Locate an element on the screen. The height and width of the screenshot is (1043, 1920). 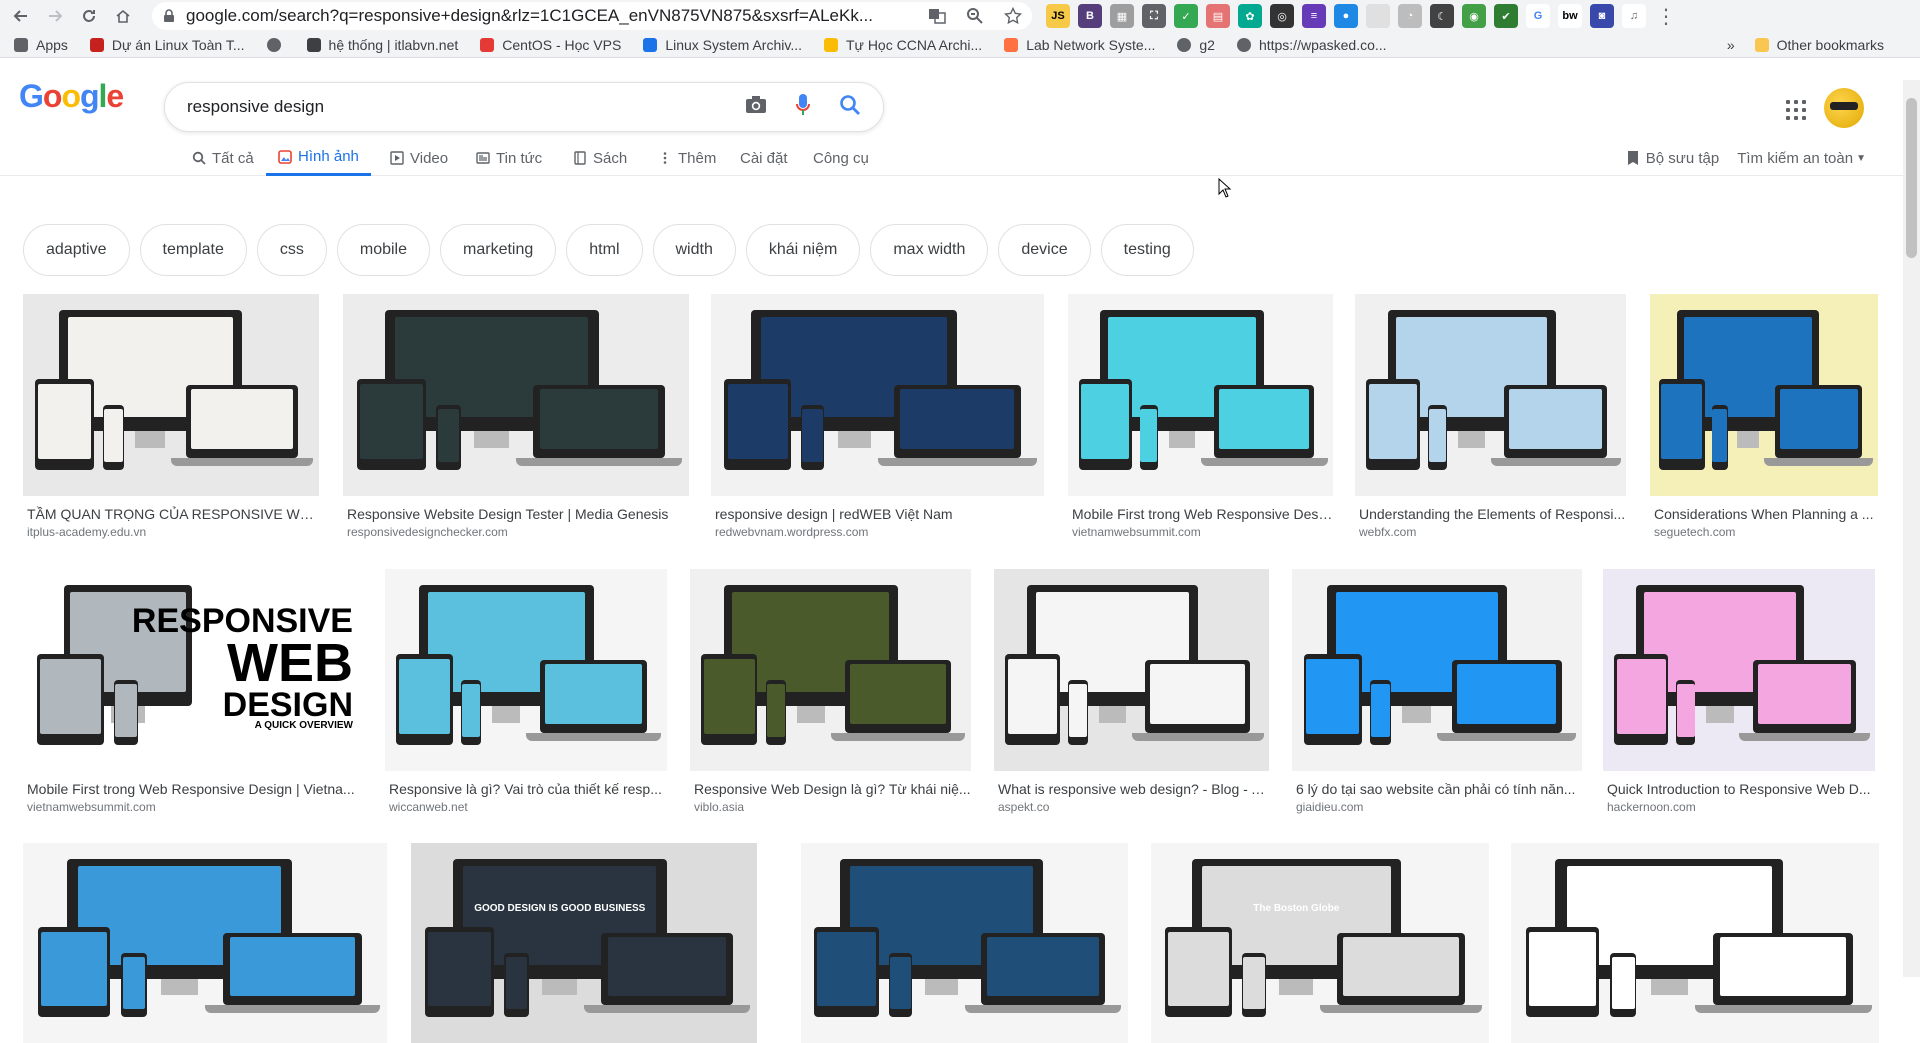
translate-icon is located at coordinates (937, 16).